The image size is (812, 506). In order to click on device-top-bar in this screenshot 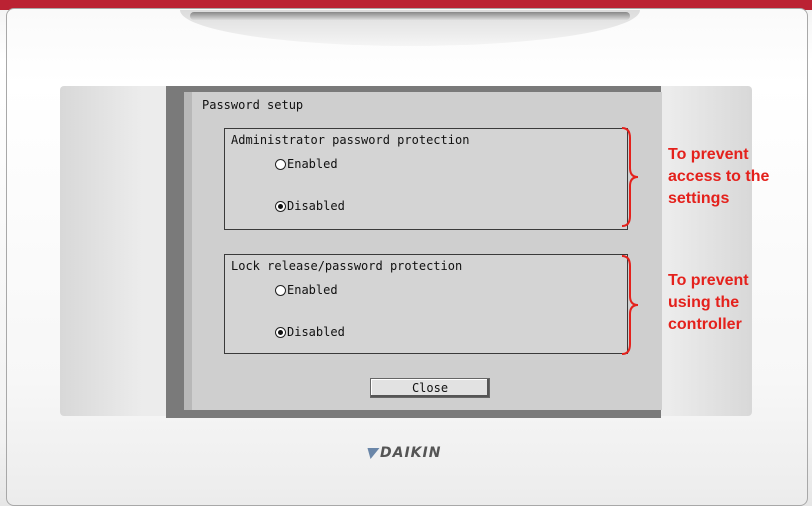, I will do `click(410, 16)`.